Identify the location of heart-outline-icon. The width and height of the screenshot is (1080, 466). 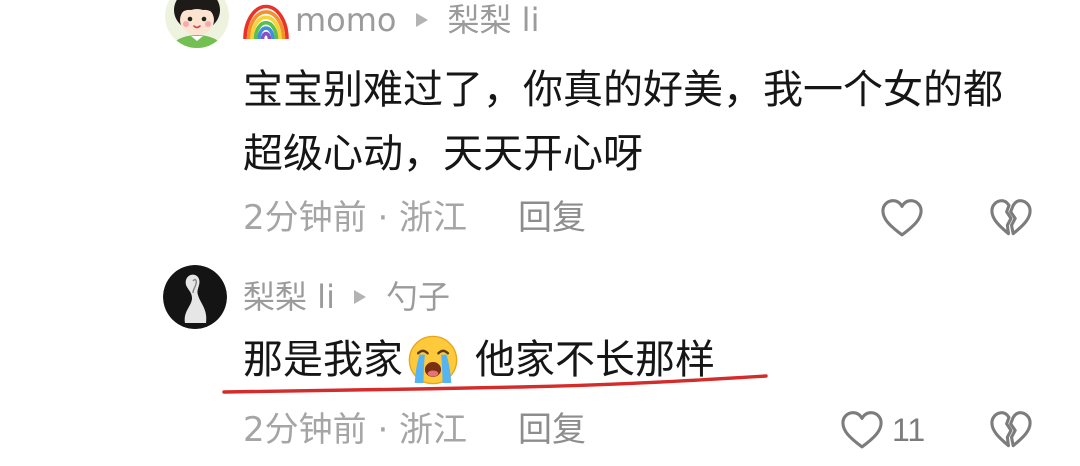
(862, 430).